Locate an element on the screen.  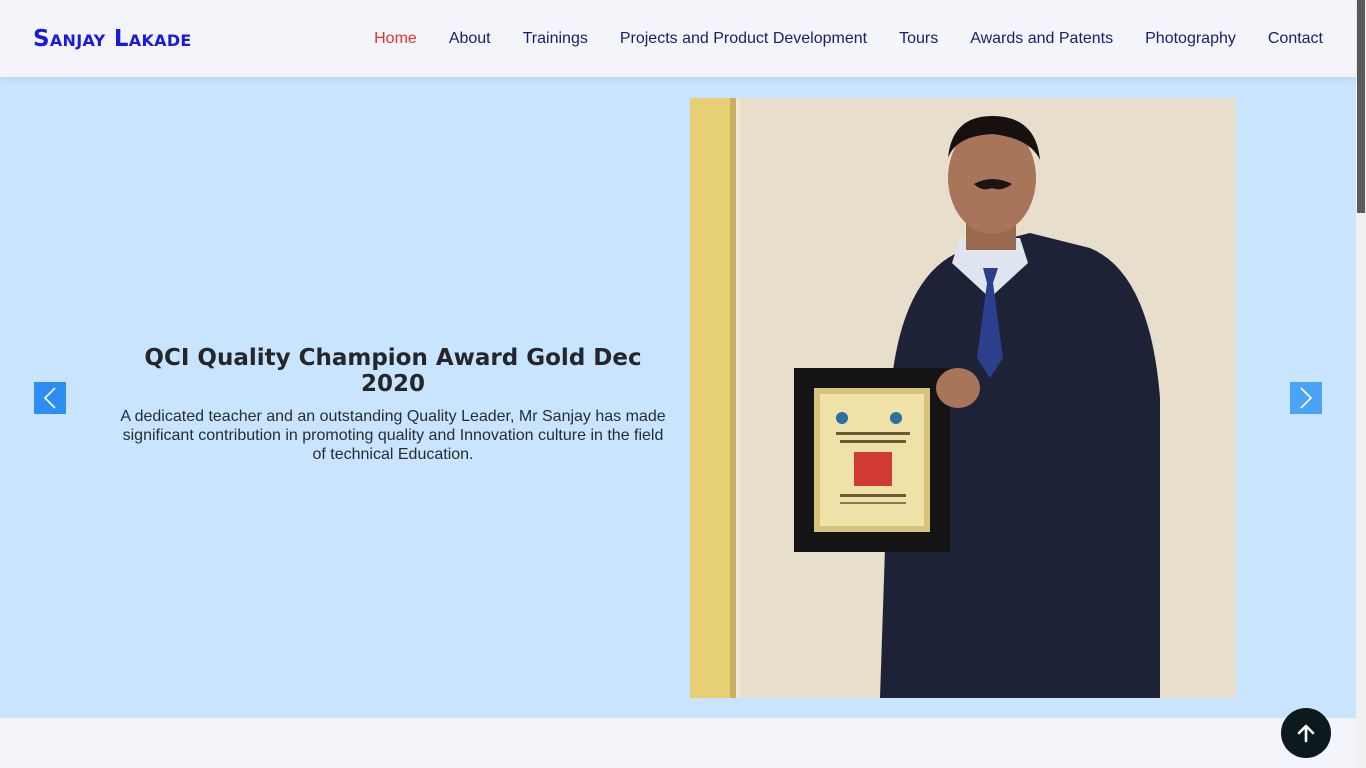
nav-trainings: Trainings is located at coordinates (555, 39).